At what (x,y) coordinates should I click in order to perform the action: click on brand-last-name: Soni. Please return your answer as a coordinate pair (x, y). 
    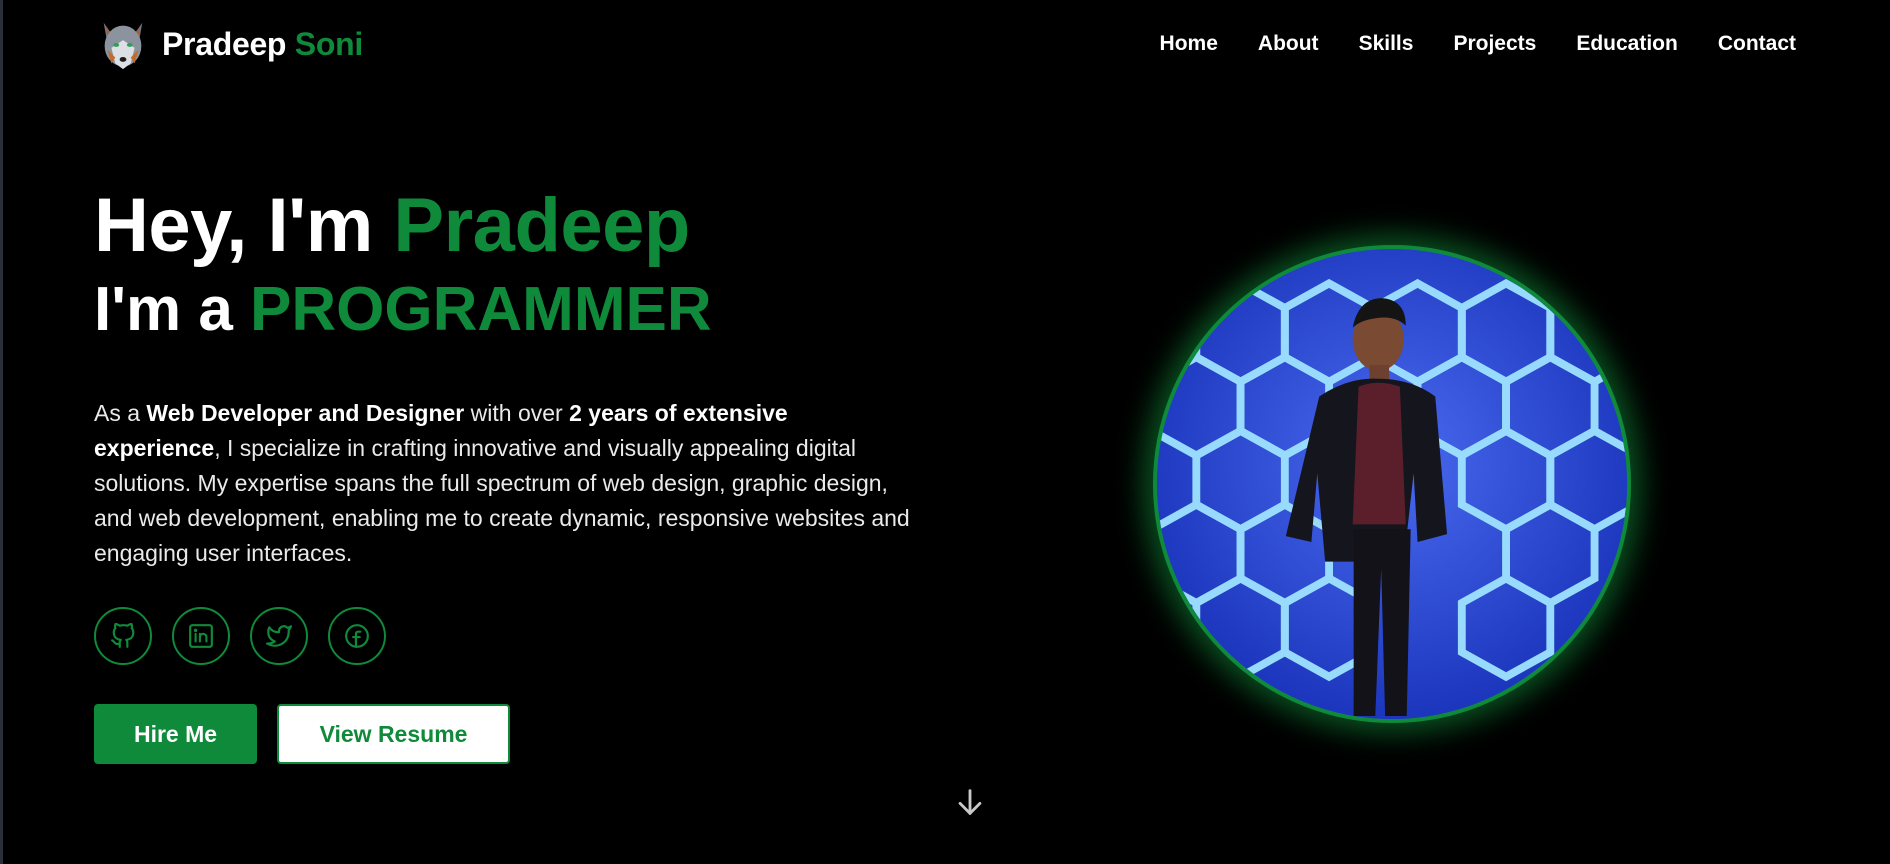
    Looking at the image, I should click on (328, 43).